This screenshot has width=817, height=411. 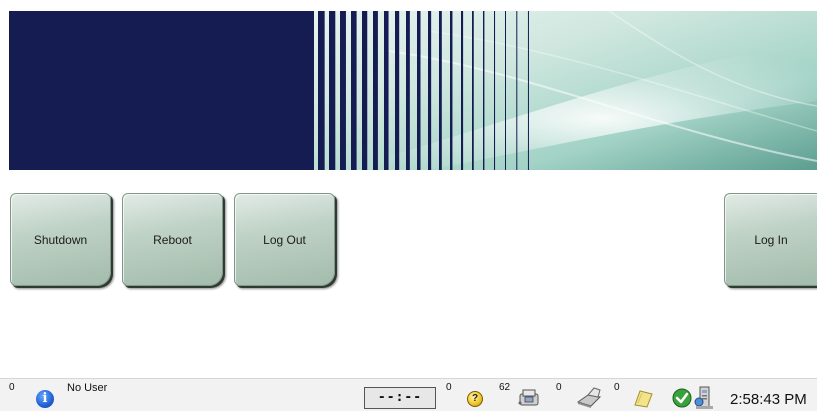 I want to click on notes-count: 0, so click(x=617, y=387).